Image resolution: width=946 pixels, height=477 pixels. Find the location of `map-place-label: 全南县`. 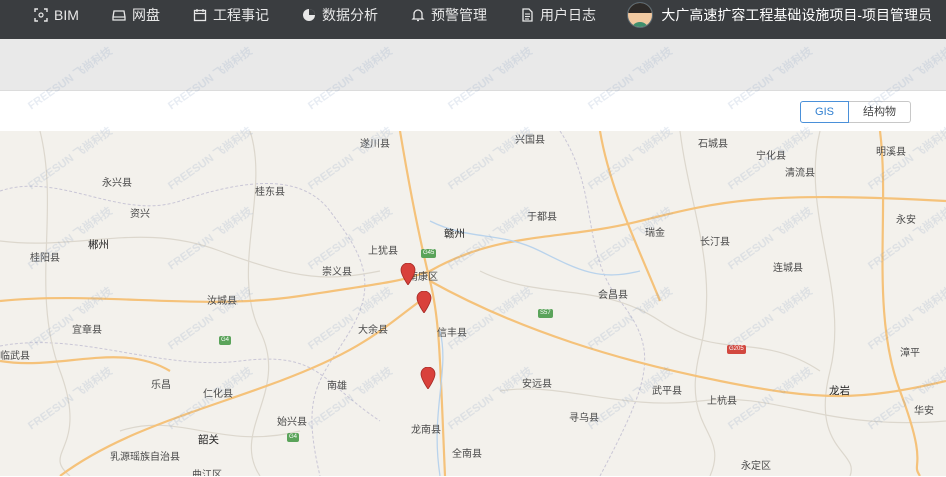

map-place-label: 全南县 is located at coordinates (467, 454).